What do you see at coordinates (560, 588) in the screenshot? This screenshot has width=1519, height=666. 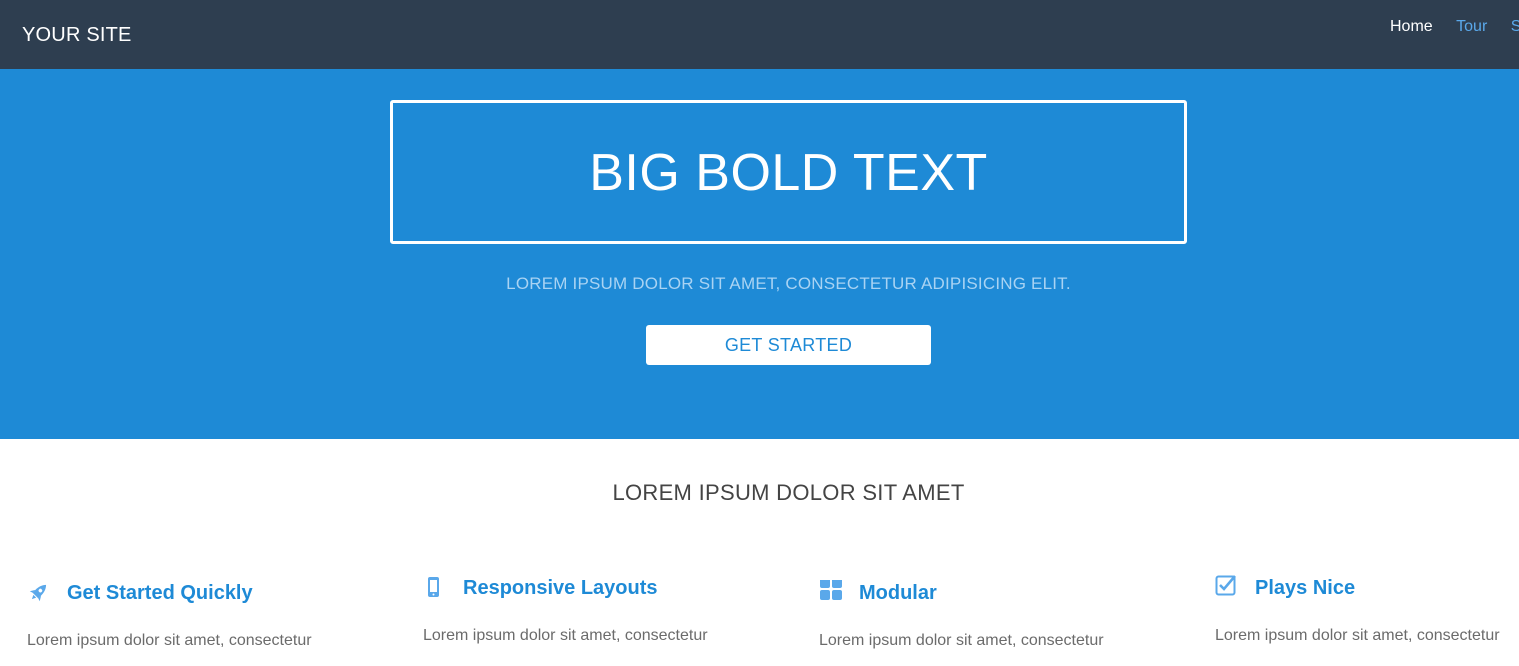 I see `feature-title: Responsive Layouts` at bounding box center [560, 588].